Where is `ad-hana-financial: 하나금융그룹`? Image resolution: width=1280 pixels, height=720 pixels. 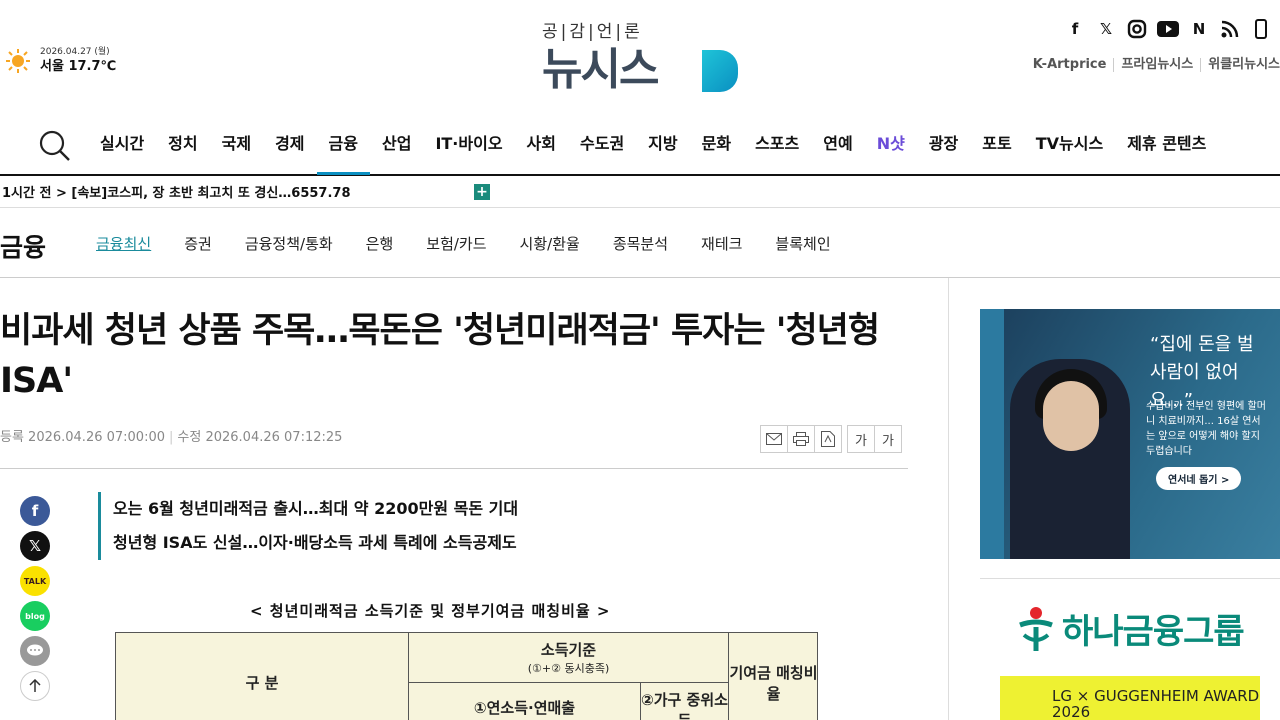 ad-hana-financial: 하나금융그룹 is located at coordinates (1130, 628).